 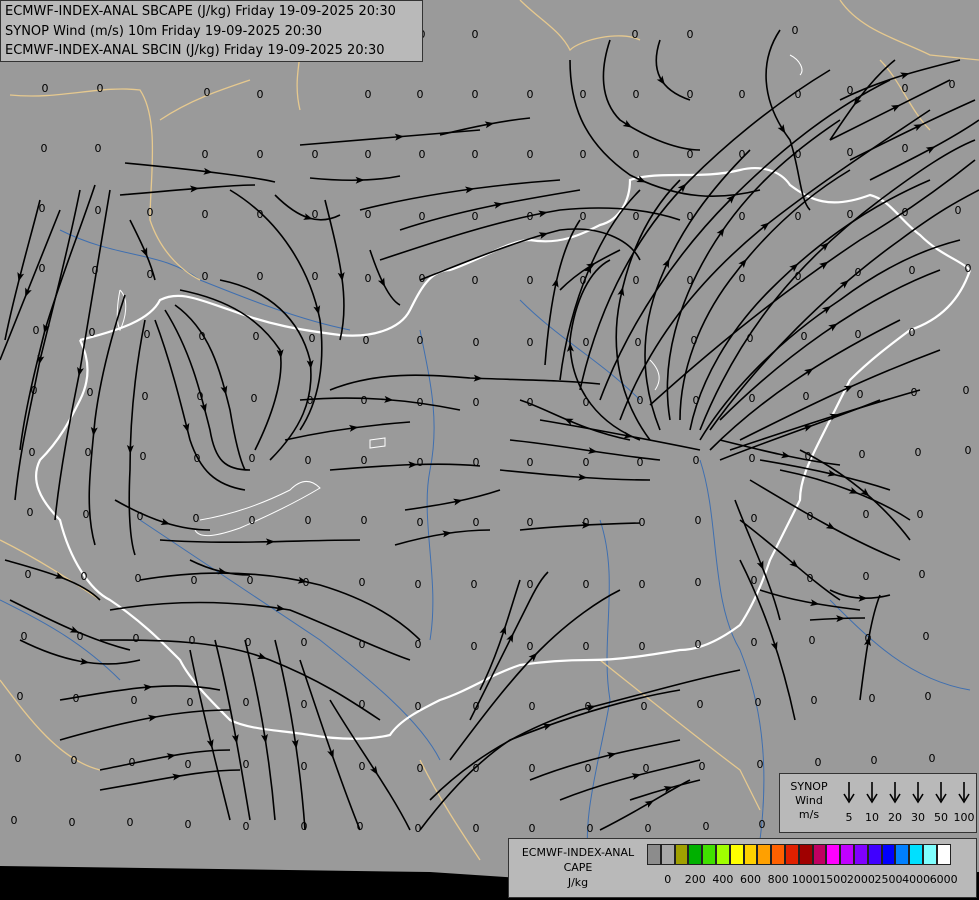 What do you see at coordinates (849, 817) in the screenshot?
I see `wind-legend-value: 5` at bounding box center [849, 817].